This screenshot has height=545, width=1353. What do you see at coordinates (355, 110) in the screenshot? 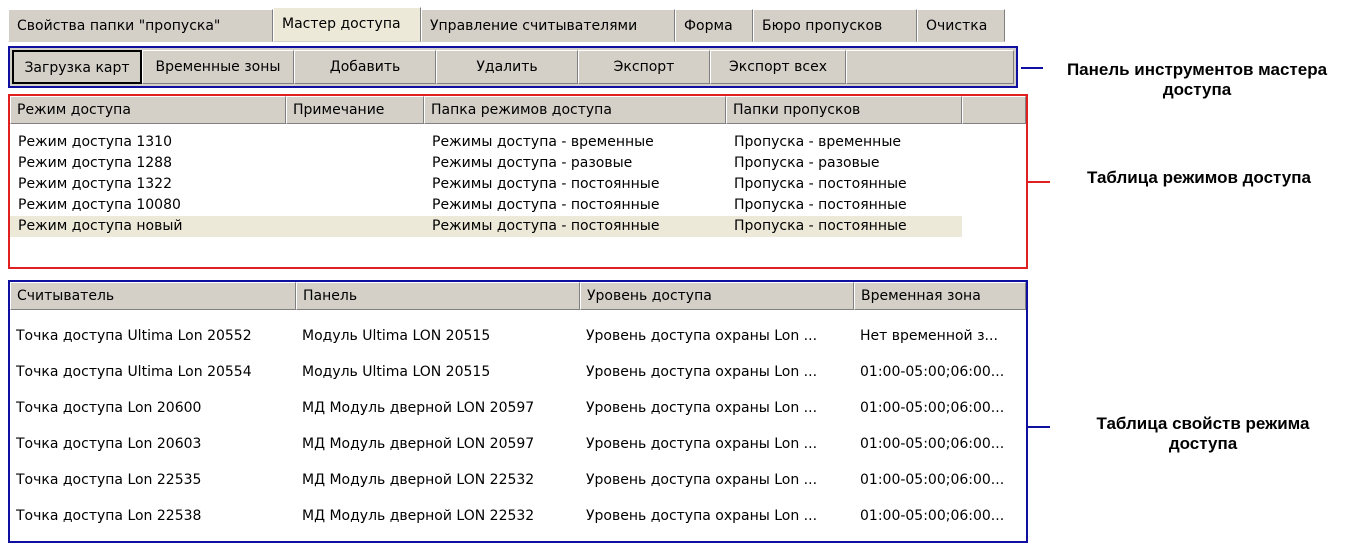
I see `column-header-note: Примечание` at bounding box center [355, 110].